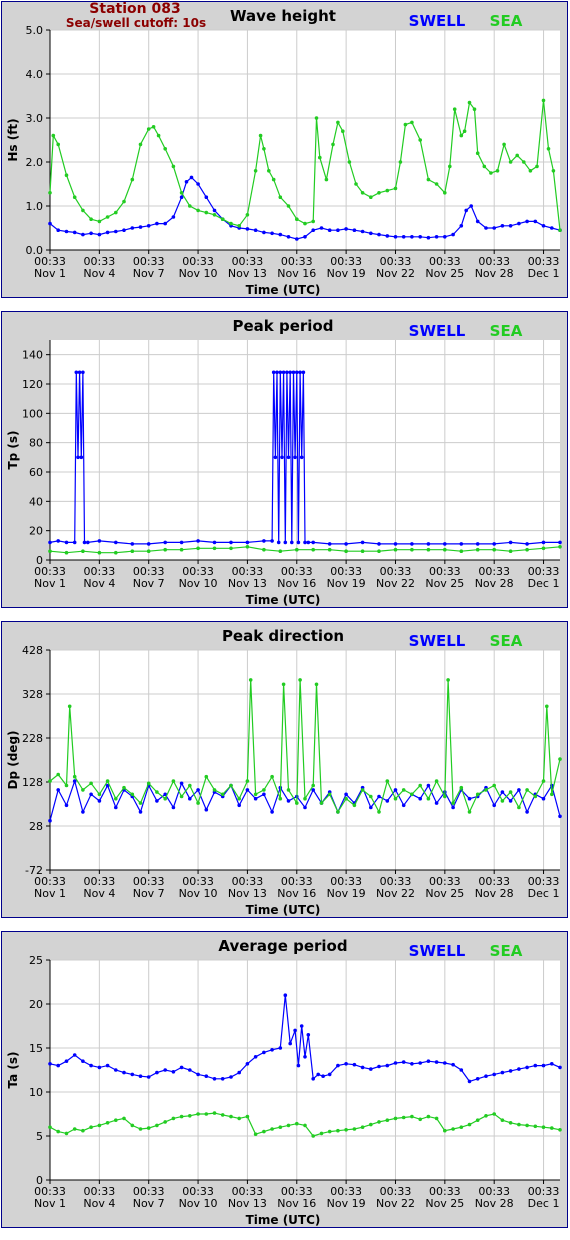  Describe the element at coordinates (346, 273) in the screenshot. I see `x-tick-label-date: Nov 19` at that location.